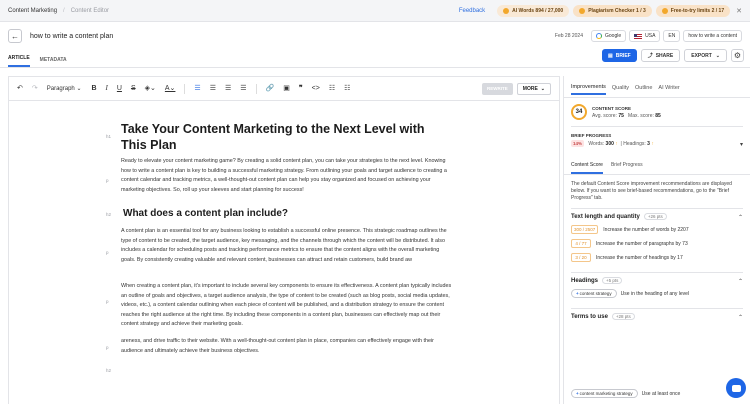  Describe the element at coordinates (657, 216) in the screenshot. I see `section-title: Text length and quantity +26 pts` at that location.